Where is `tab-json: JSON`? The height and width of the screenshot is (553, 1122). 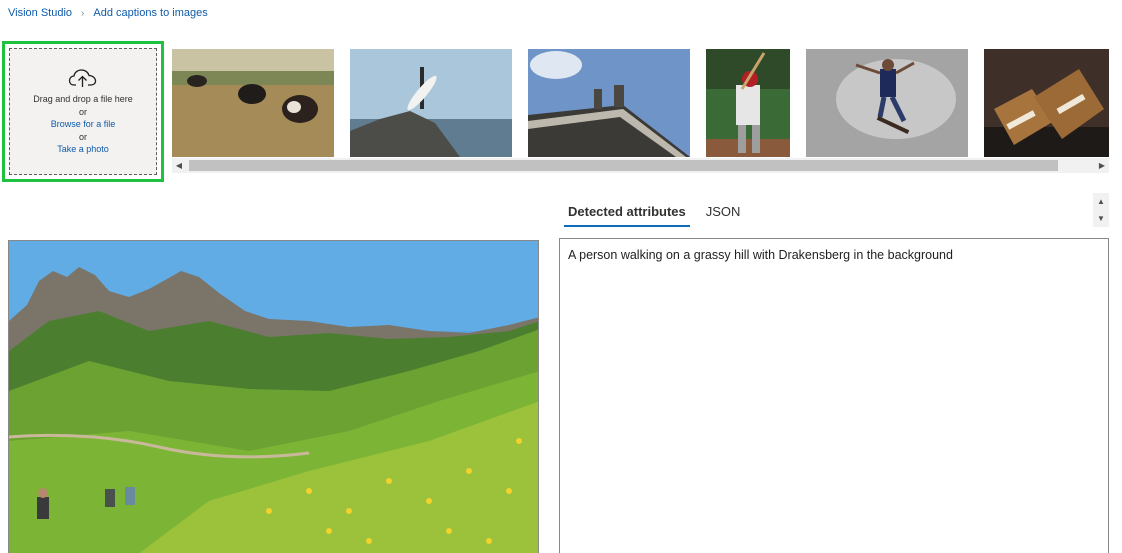
tab-json: JSON is located at coordinates (723, 212).